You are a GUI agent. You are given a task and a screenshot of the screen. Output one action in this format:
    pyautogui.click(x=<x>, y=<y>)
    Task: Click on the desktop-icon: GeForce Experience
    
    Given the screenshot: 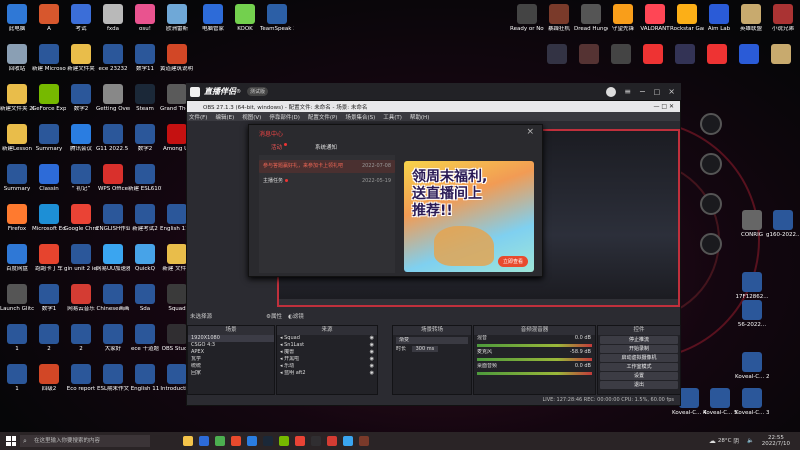 What is the action you would take?
    pyautogui.click(x=49, y=104)
    